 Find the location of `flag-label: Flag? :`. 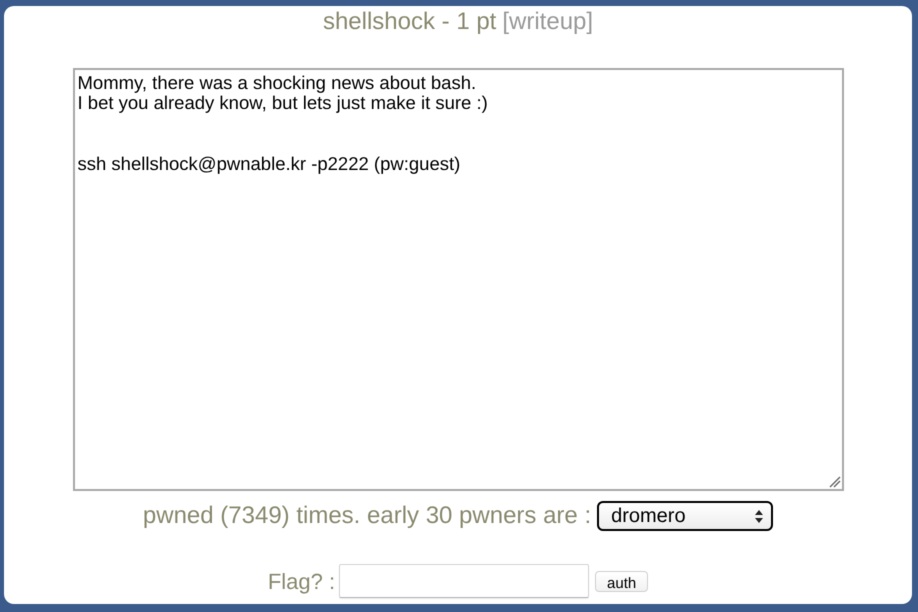

flag-label: Flag? : is located at coordinates (302, 582).